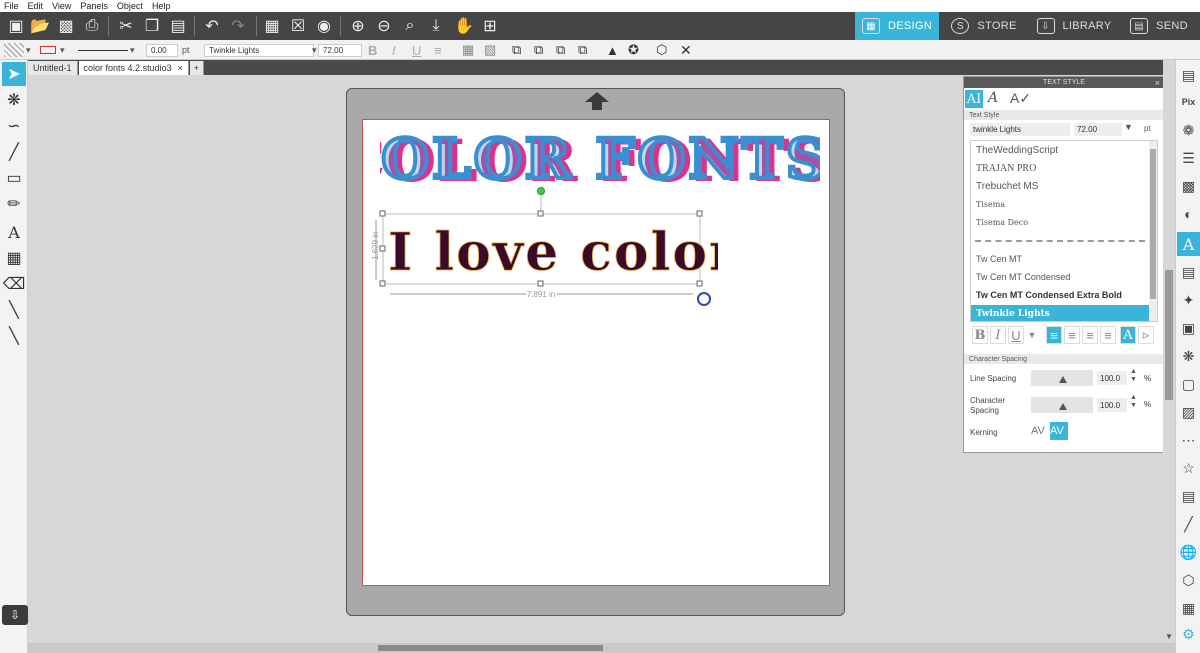 The width and height of the screenshot is (1200, 653). I want to click on transparency-icon: ◐, so click(1188, 214).